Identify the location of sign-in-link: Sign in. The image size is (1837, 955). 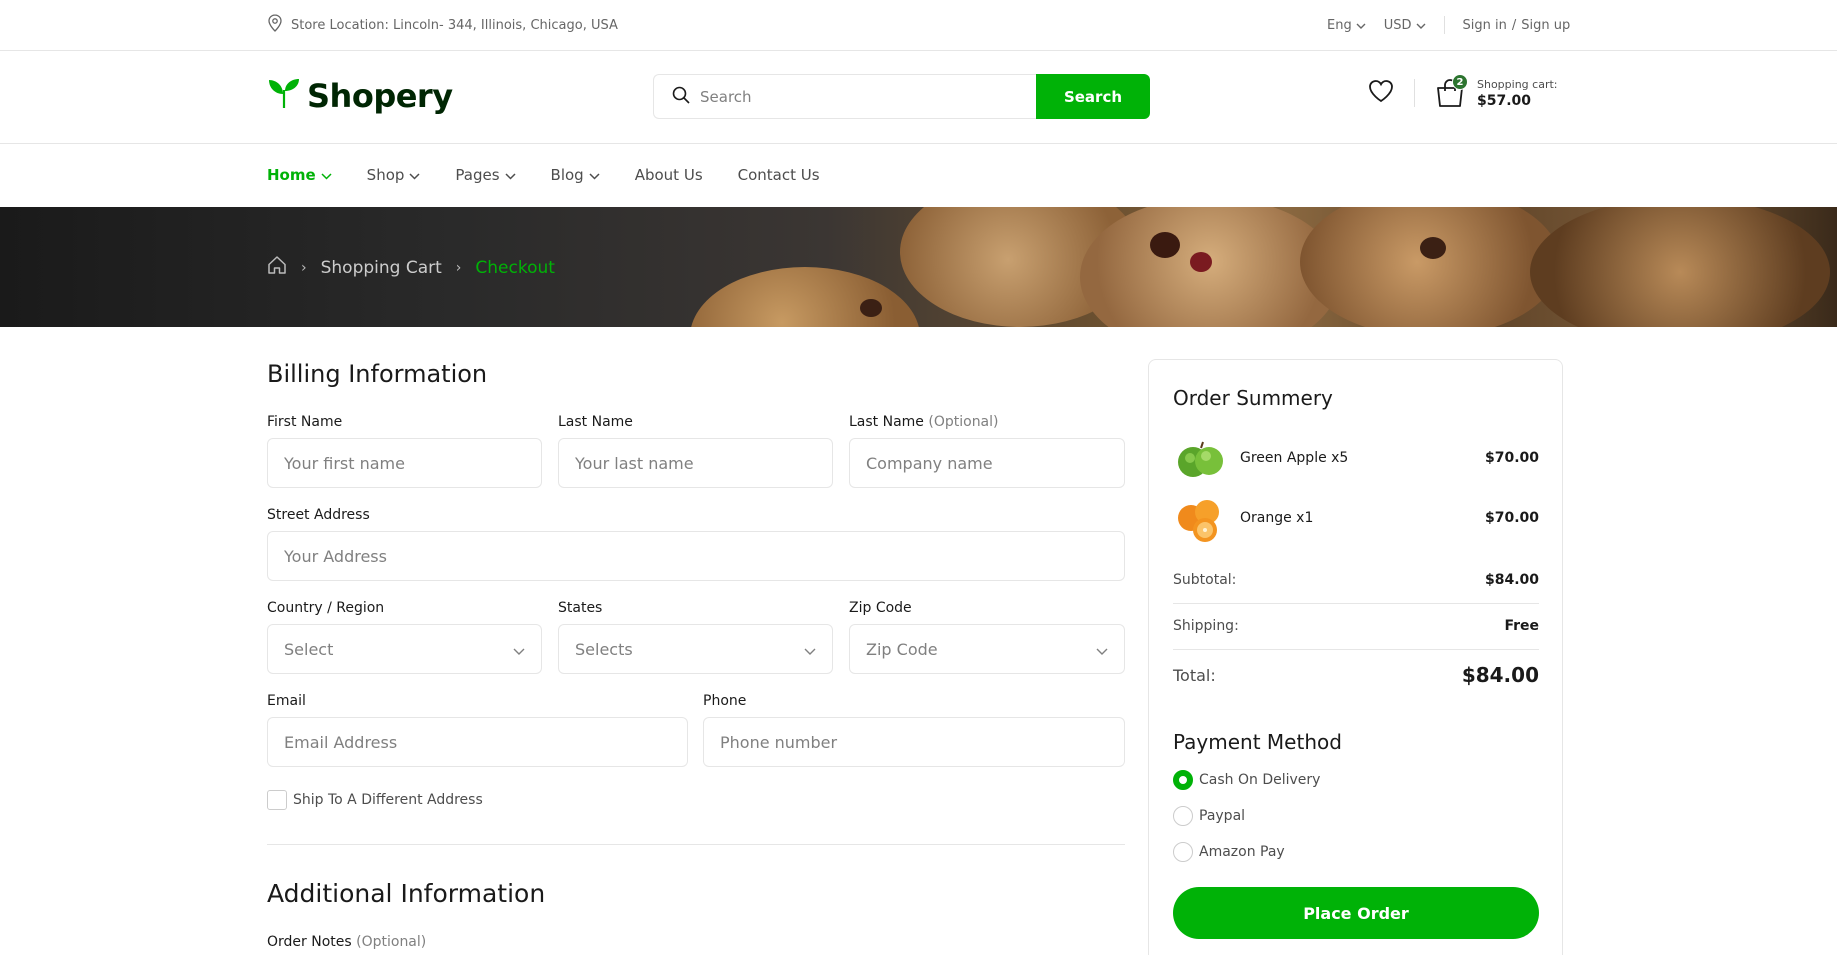
(1485, 25).